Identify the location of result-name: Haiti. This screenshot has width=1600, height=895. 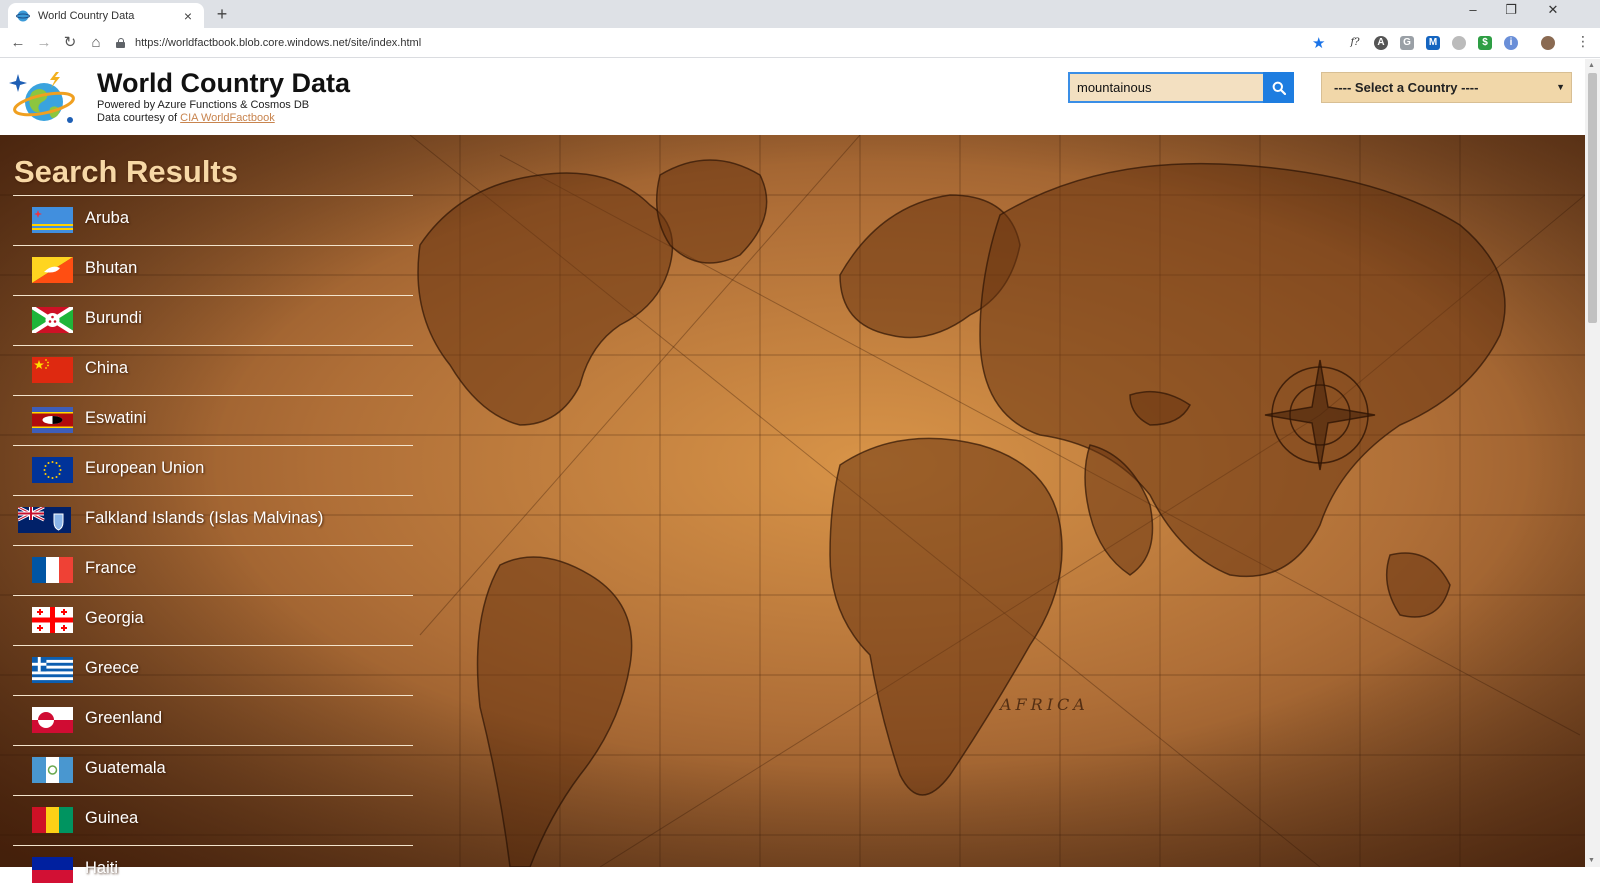
(102, 868).